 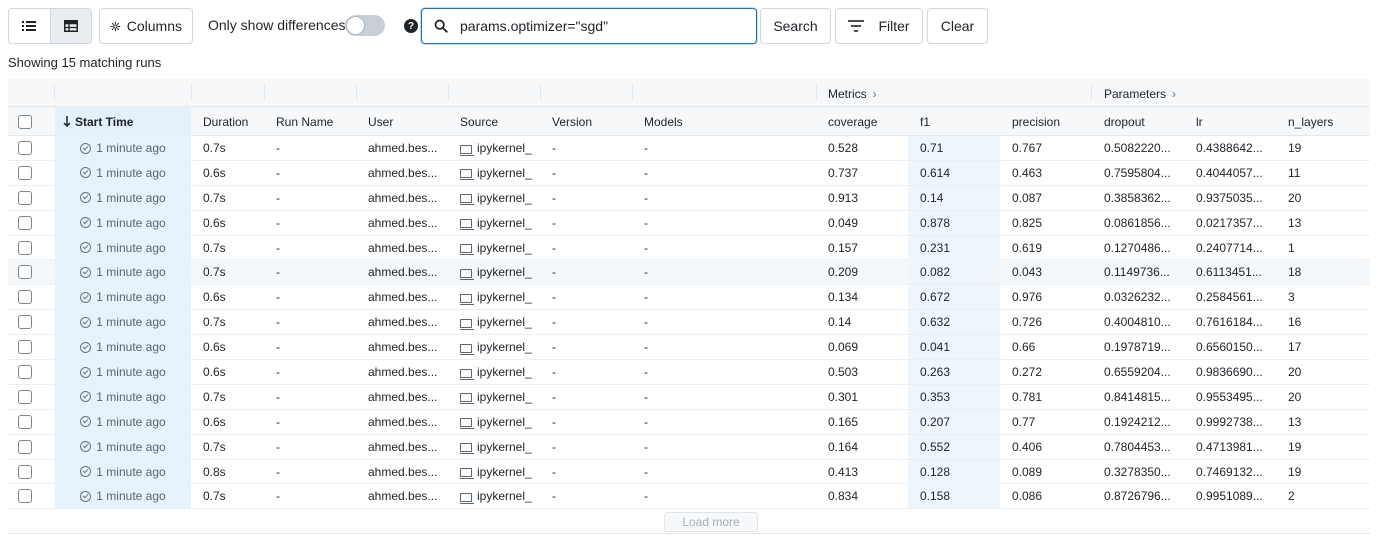 I want to click on select-all-checkbox, so click(x=25, y=121).